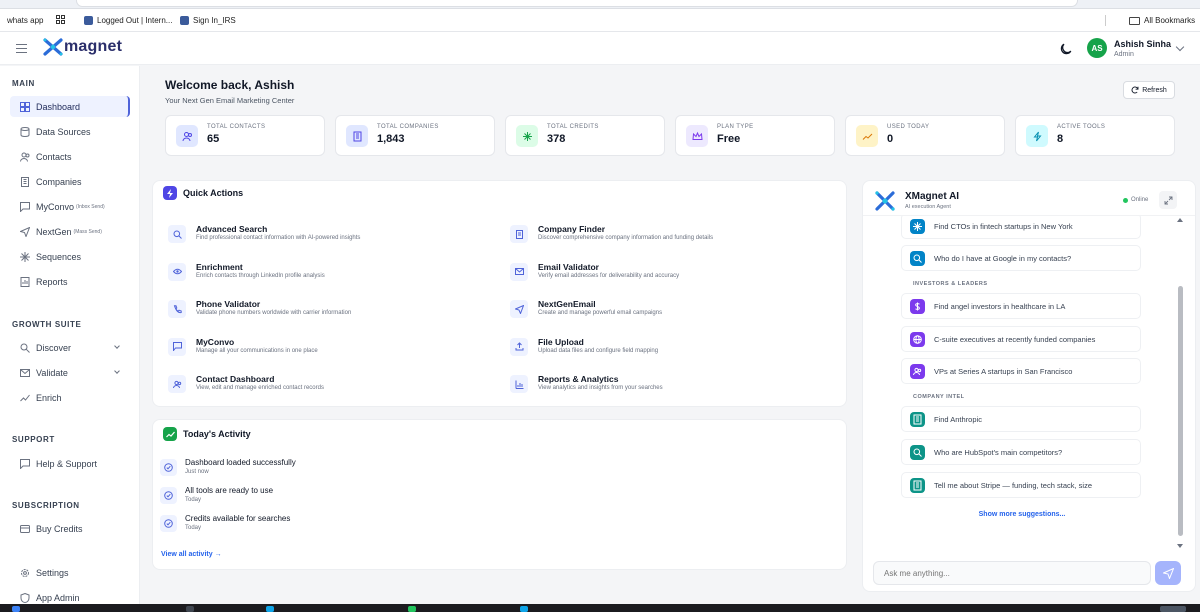  What do you see at coordinates (229, 490) in the screenshot?
I see `activity-title: All tools are ready to use` at bounding box center [229, 490].